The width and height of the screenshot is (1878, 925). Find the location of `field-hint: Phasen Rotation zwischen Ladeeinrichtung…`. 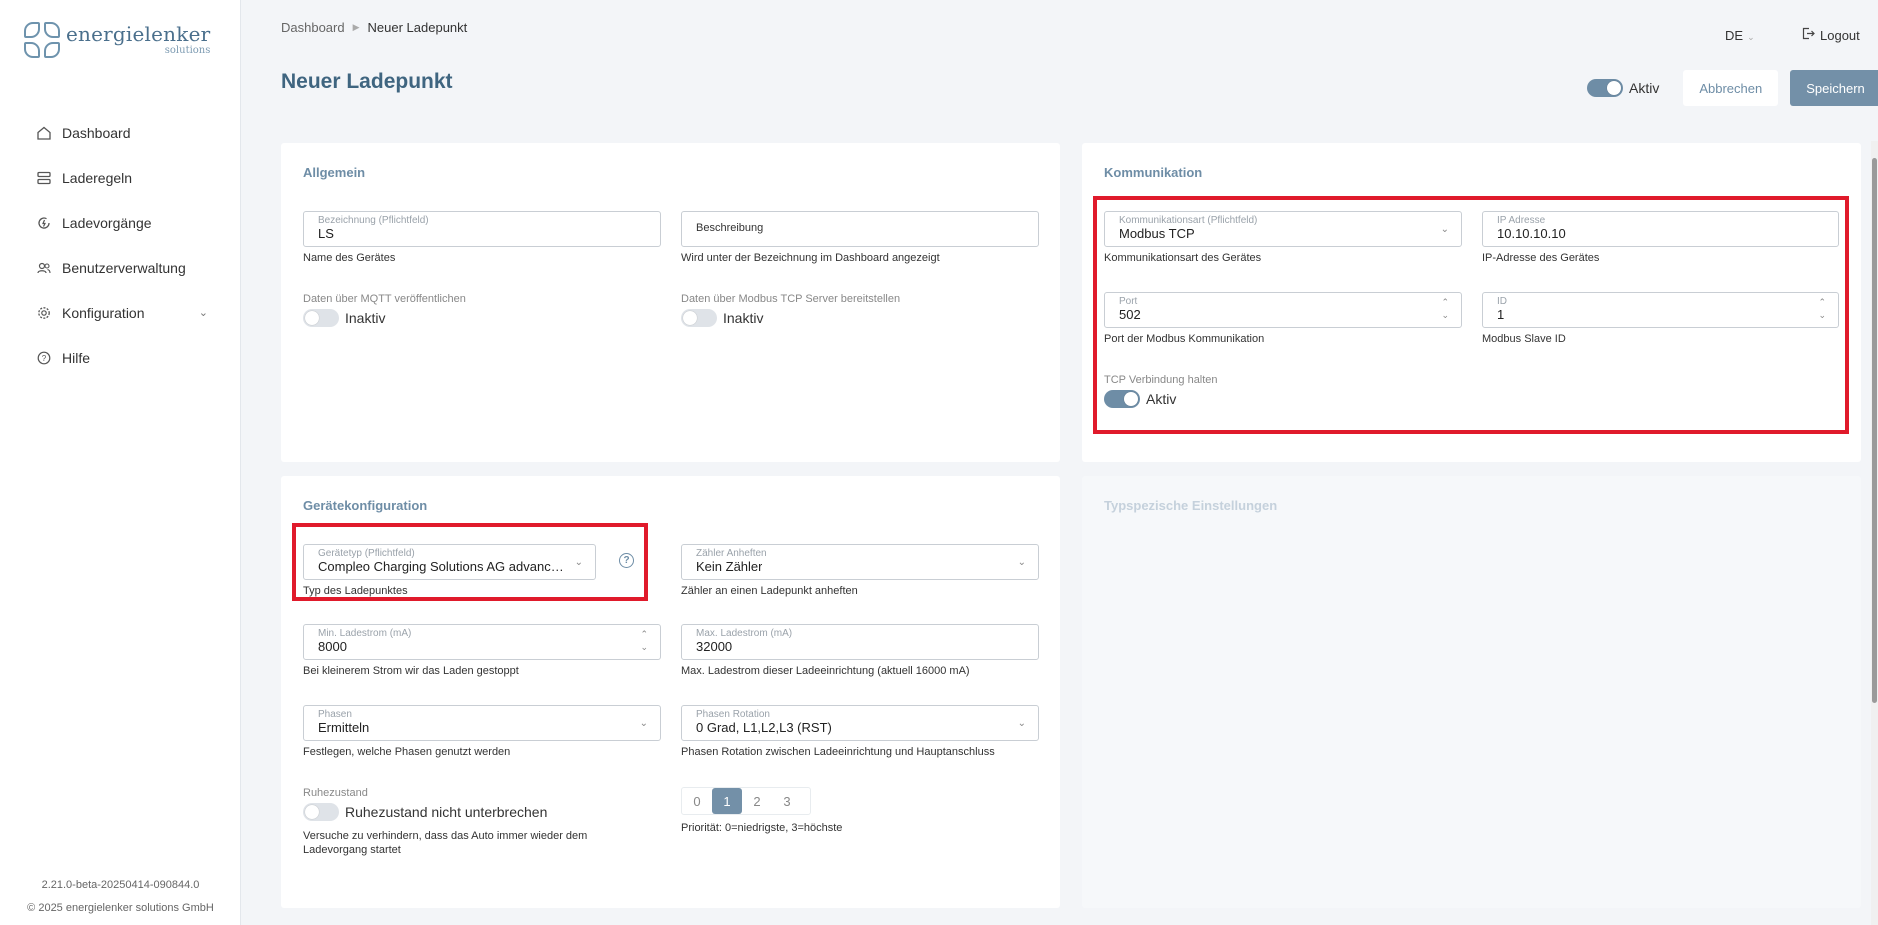

field-hint: Phasen Rotation zwischen Ladeeinrichtung… is located at coordinates (838, 752).